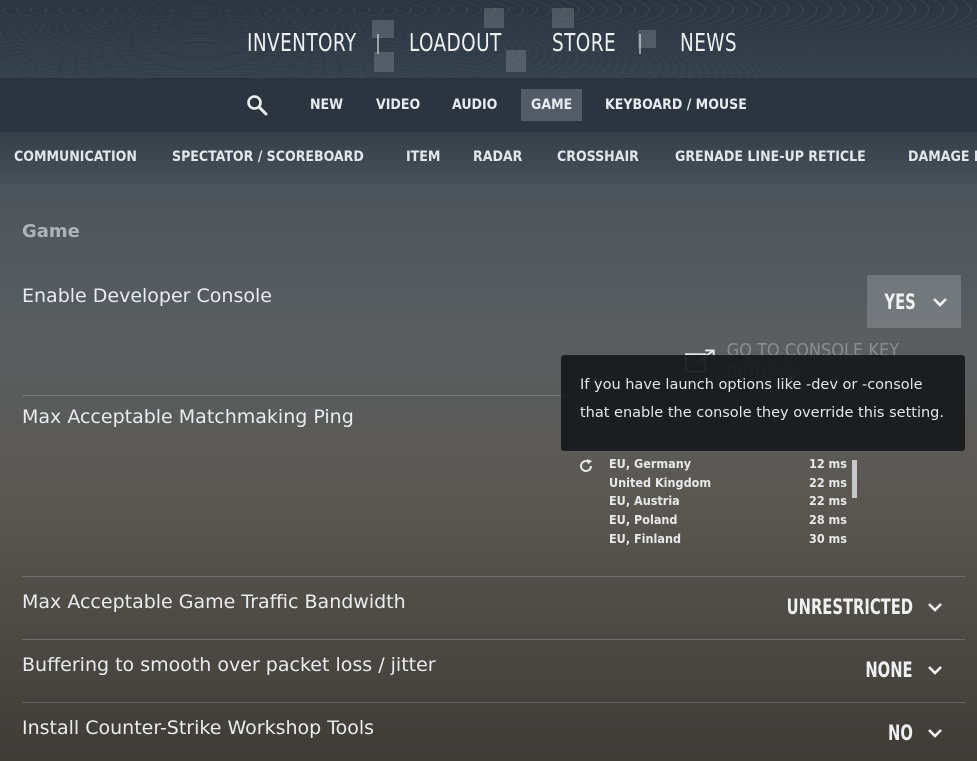 Image resolution: width=977 pixels, height=761 pixels. Describe the element at coordinates (900, 301) in the screenshot. I see `dev-console-value: YES` at that location.